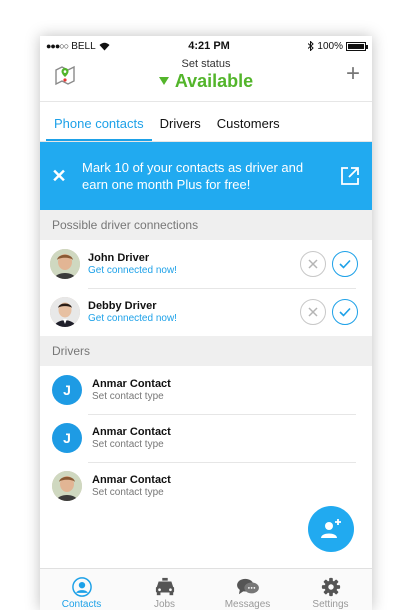 This screenshot has height=610, width=415. What do you see at coordinates (247, 604) in the screenshot?
I see `nav-label: Messages` at bounding box center [247, 604].